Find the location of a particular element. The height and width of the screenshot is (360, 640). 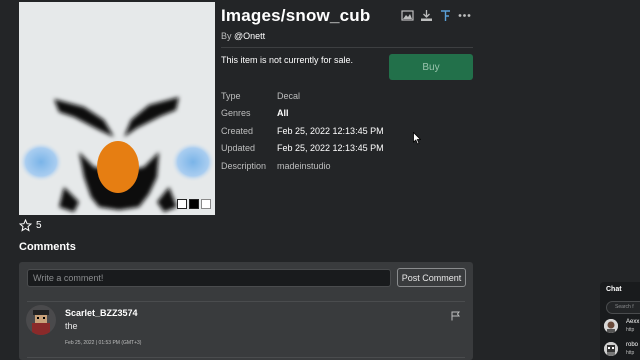

white-background-swatch is located at coordinates (182, 204).